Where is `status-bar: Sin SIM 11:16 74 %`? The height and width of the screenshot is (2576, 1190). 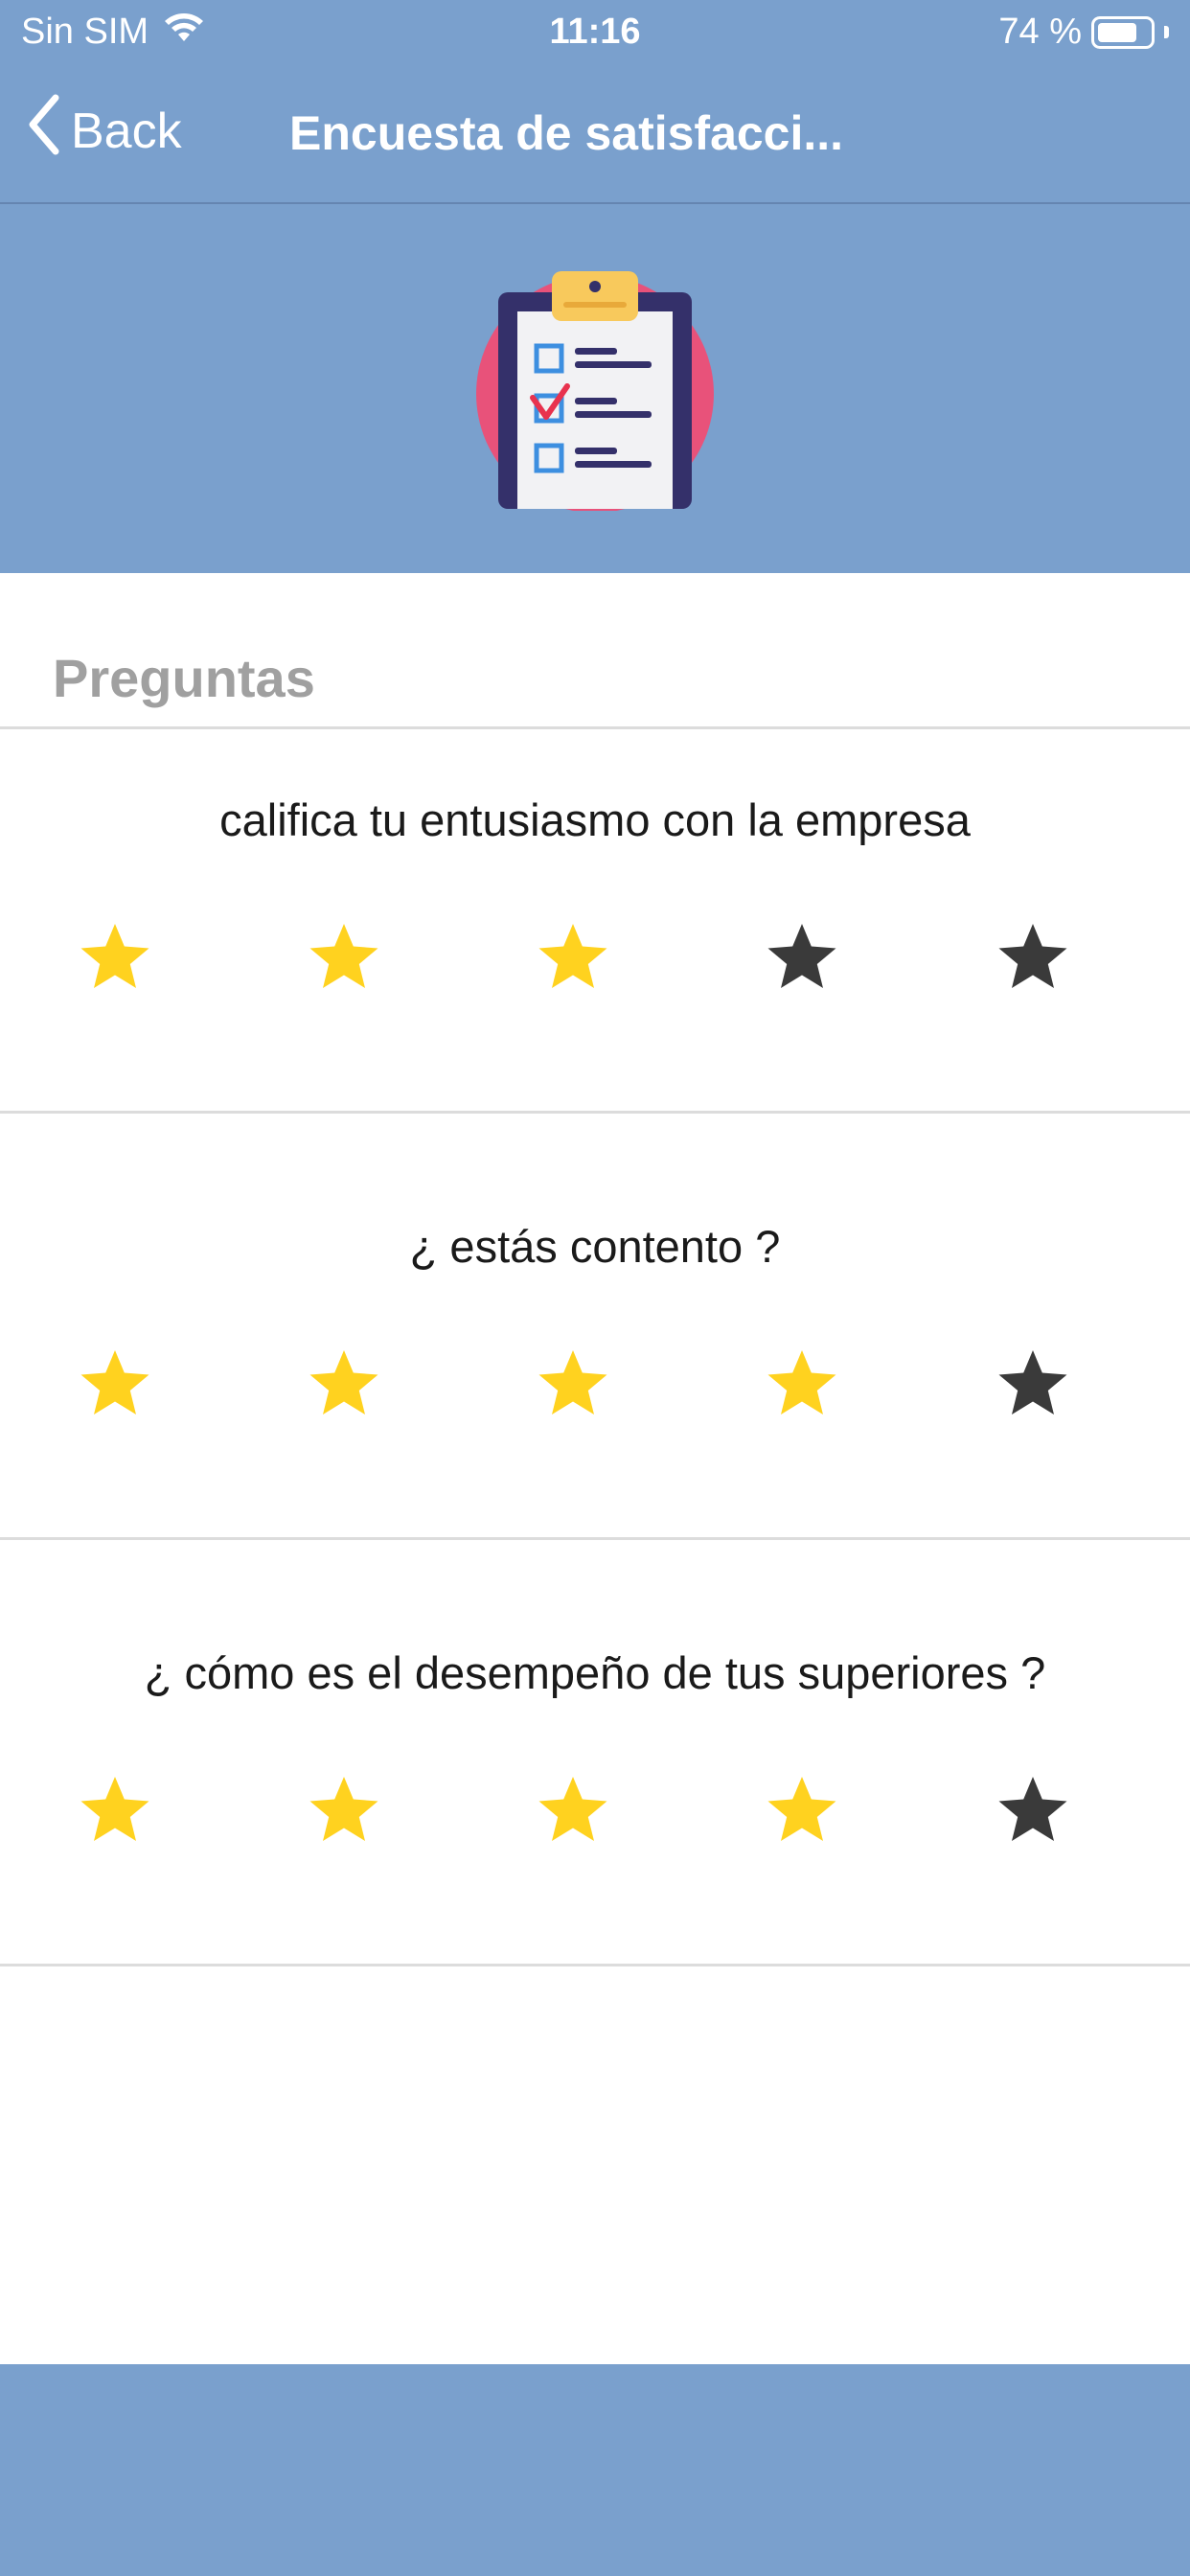
status-bar: Sin SIM 11:16 74 % is located at coordinates (595, 34).